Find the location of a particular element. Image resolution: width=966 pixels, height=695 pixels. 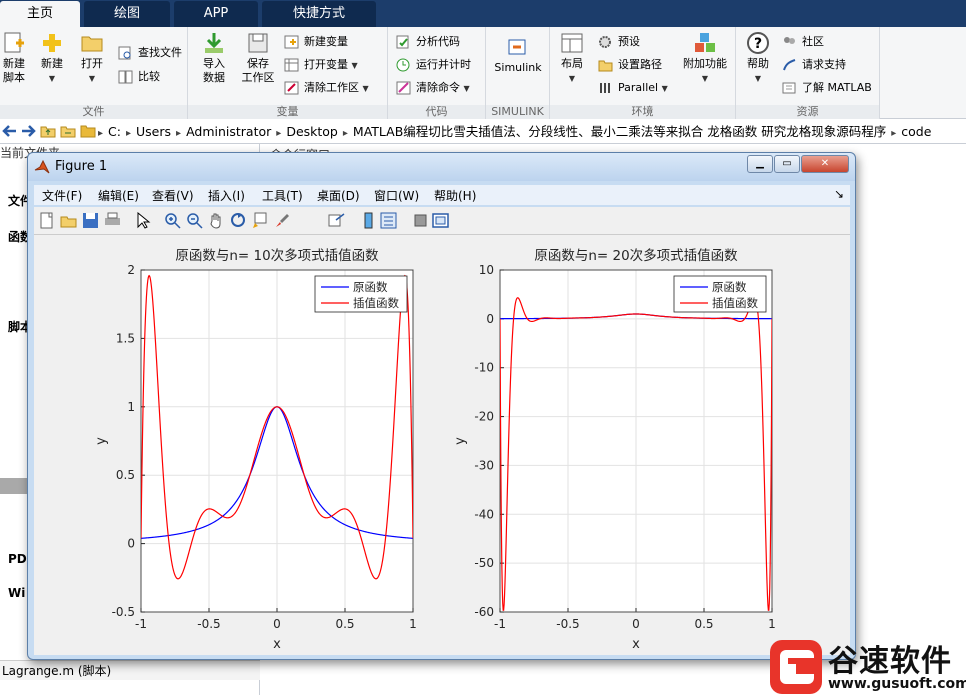

help-button: ? 帮助 ▼ is located at coordinates (758, 58).